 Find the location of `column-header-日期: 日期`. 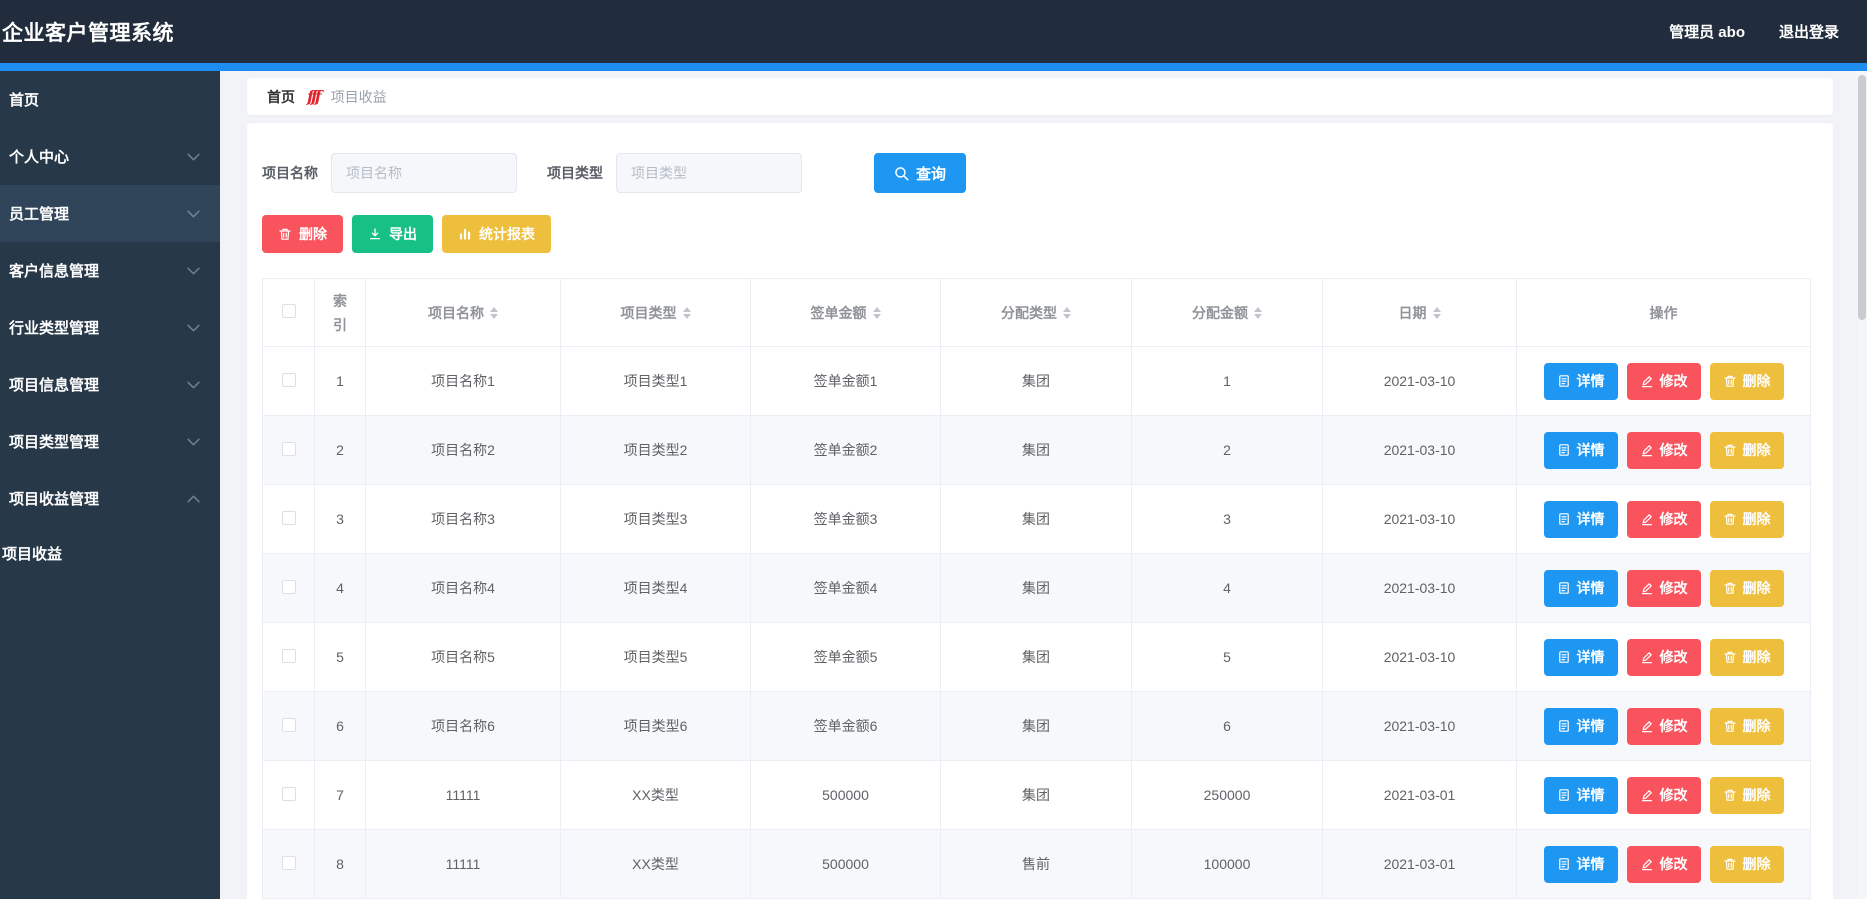

column-header-日期: 日期 is located at coordinates (1419, 312).